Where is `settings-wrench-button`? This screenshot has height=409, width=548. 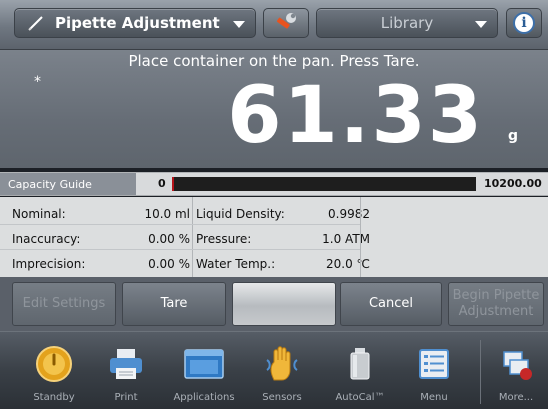 settings-wrench-button is located at coordinates (286, 23).